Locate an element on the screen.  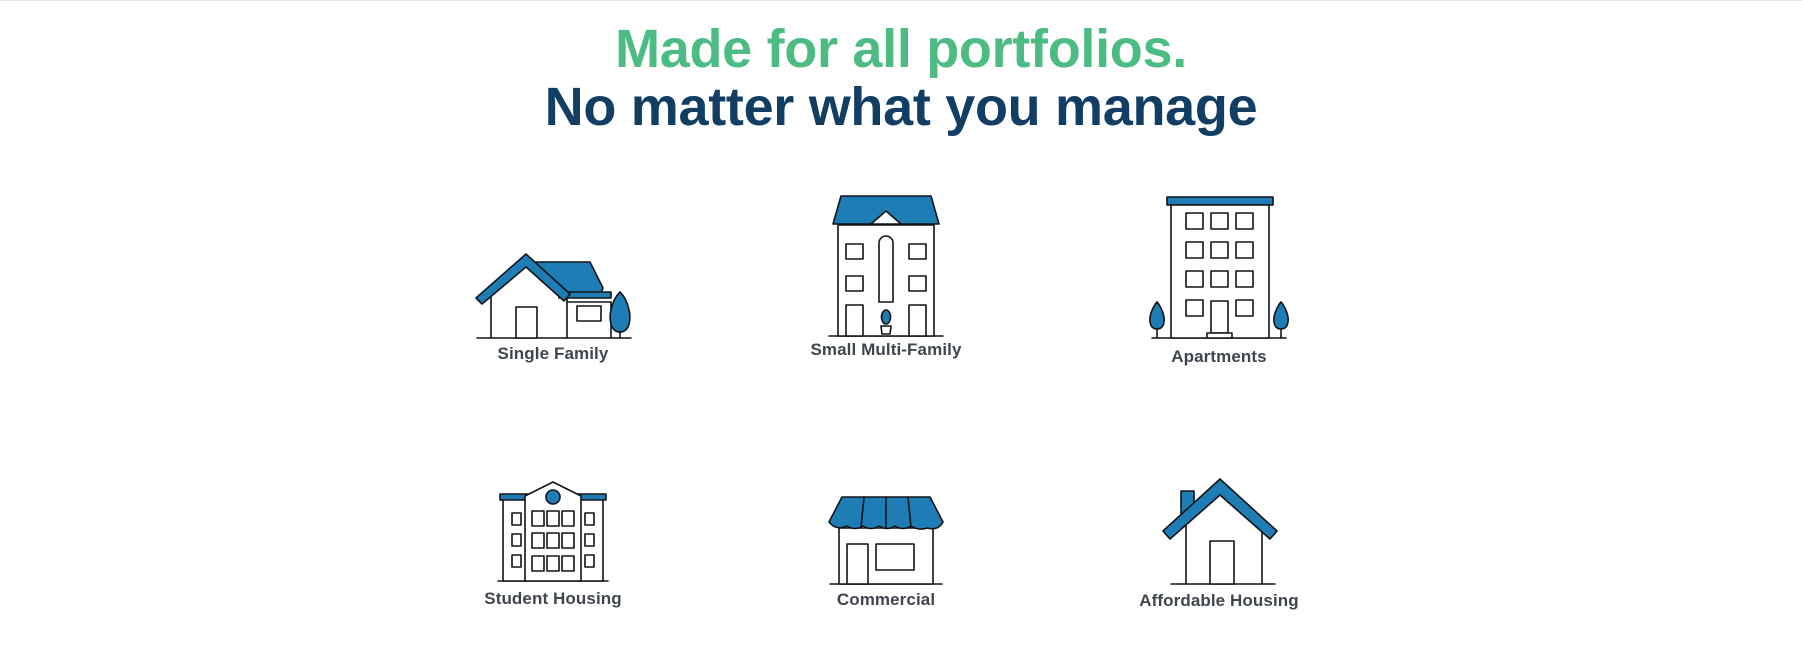
top-divider is located at coordinates (901, 0).